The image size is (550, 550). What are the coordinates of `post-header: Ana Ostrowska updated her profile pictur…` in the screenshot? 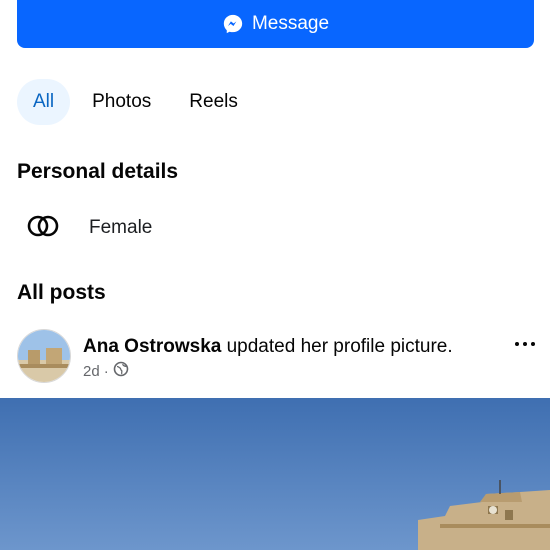 It's located at (283, 357).